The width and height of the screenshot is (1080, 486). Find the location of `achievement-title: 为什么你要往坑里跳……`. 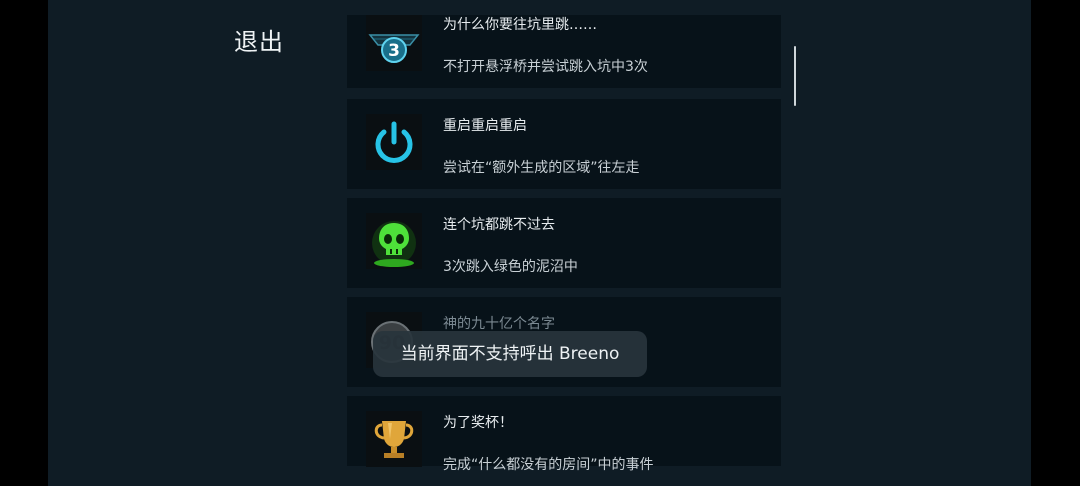

achievement-title: 为什么你要往坑里跳…… is located at coordinates (520, 25).